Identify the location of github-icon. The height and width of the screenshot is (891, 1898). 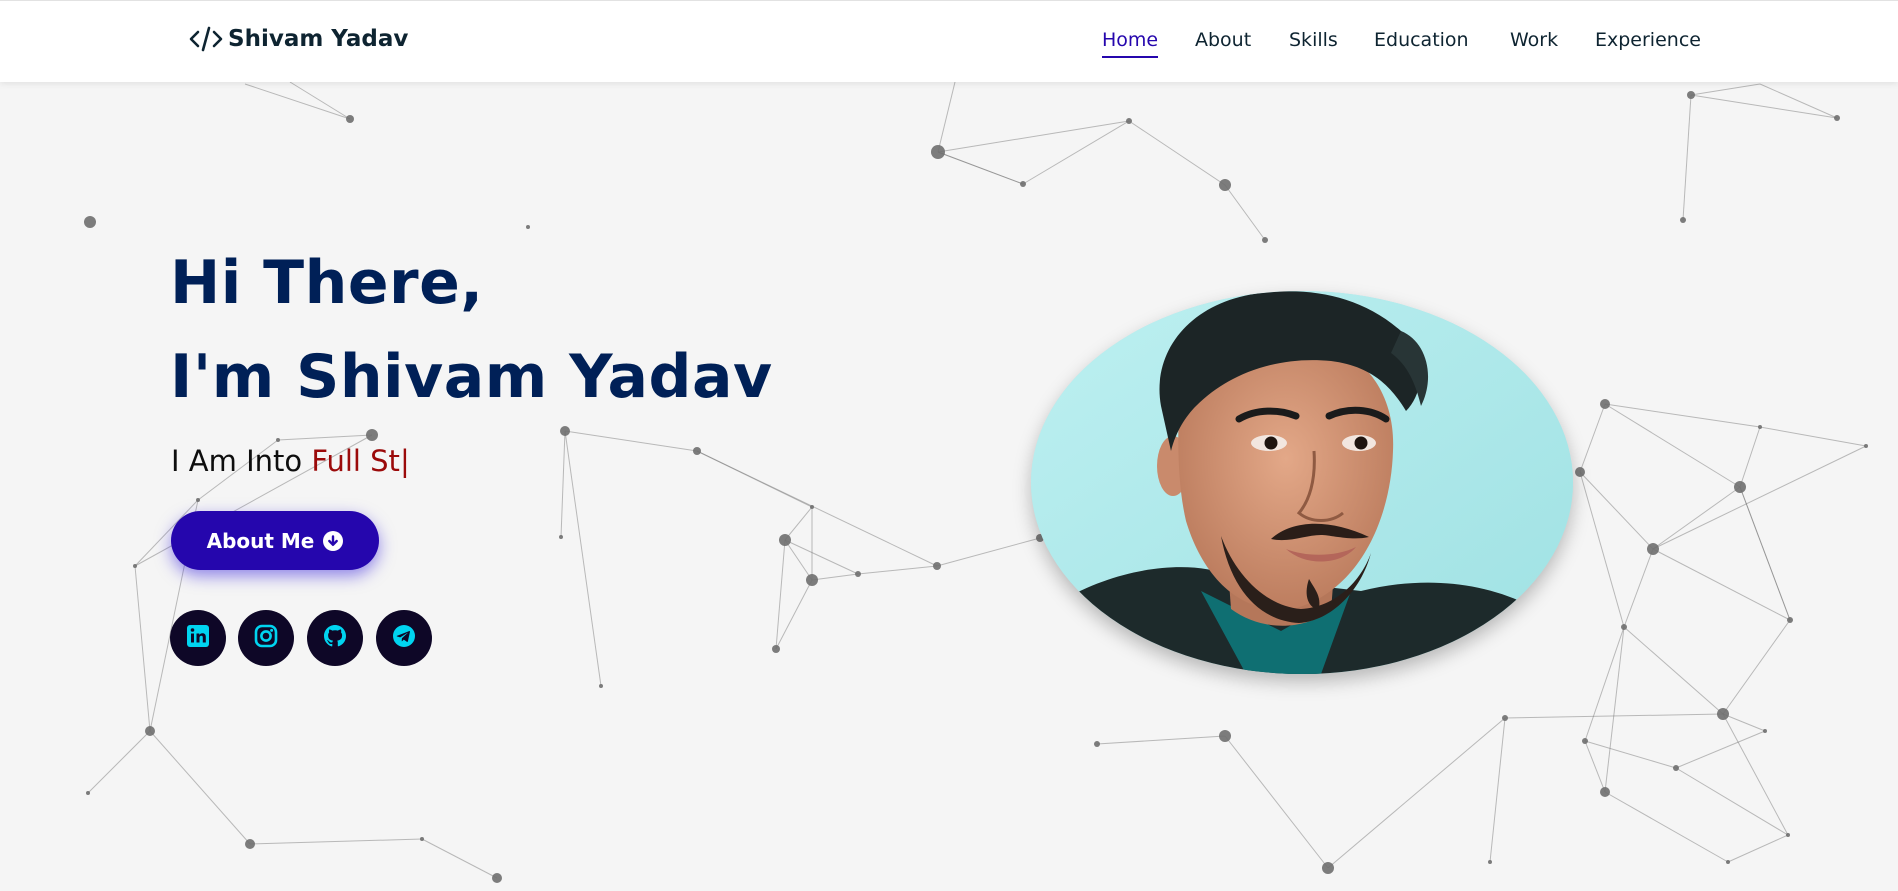
(335, 638).